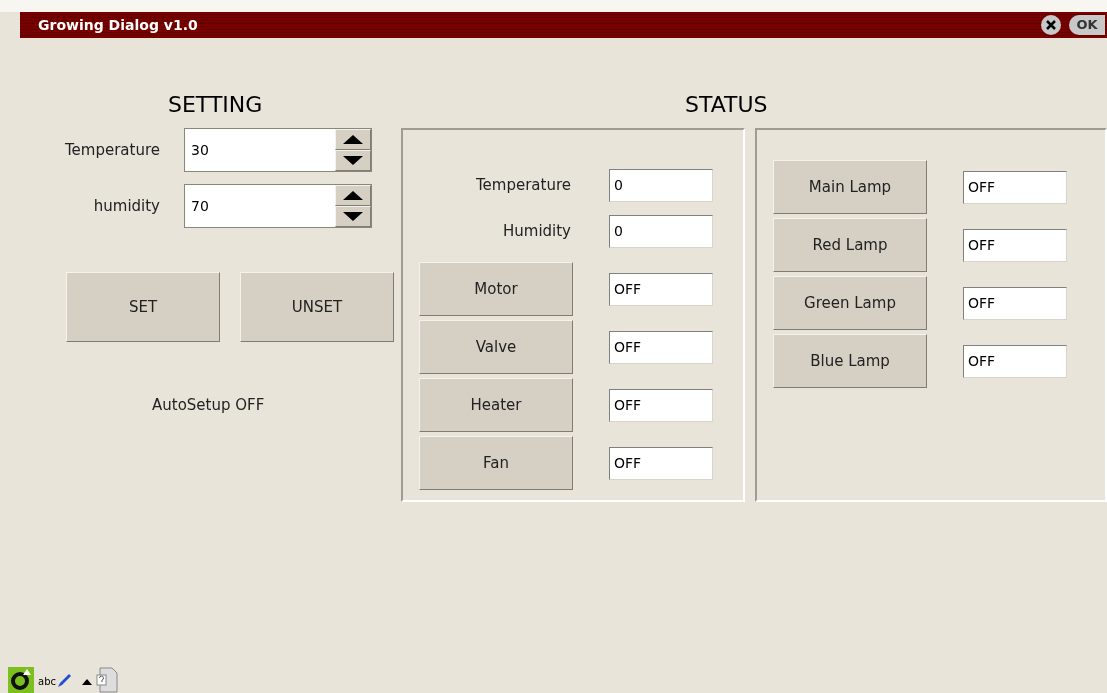 The image size is (1107, 693). What do you see at coordinates (496, 347) in the screenshot?
I see `device-button: Valve` at bounding box center [496, 347].